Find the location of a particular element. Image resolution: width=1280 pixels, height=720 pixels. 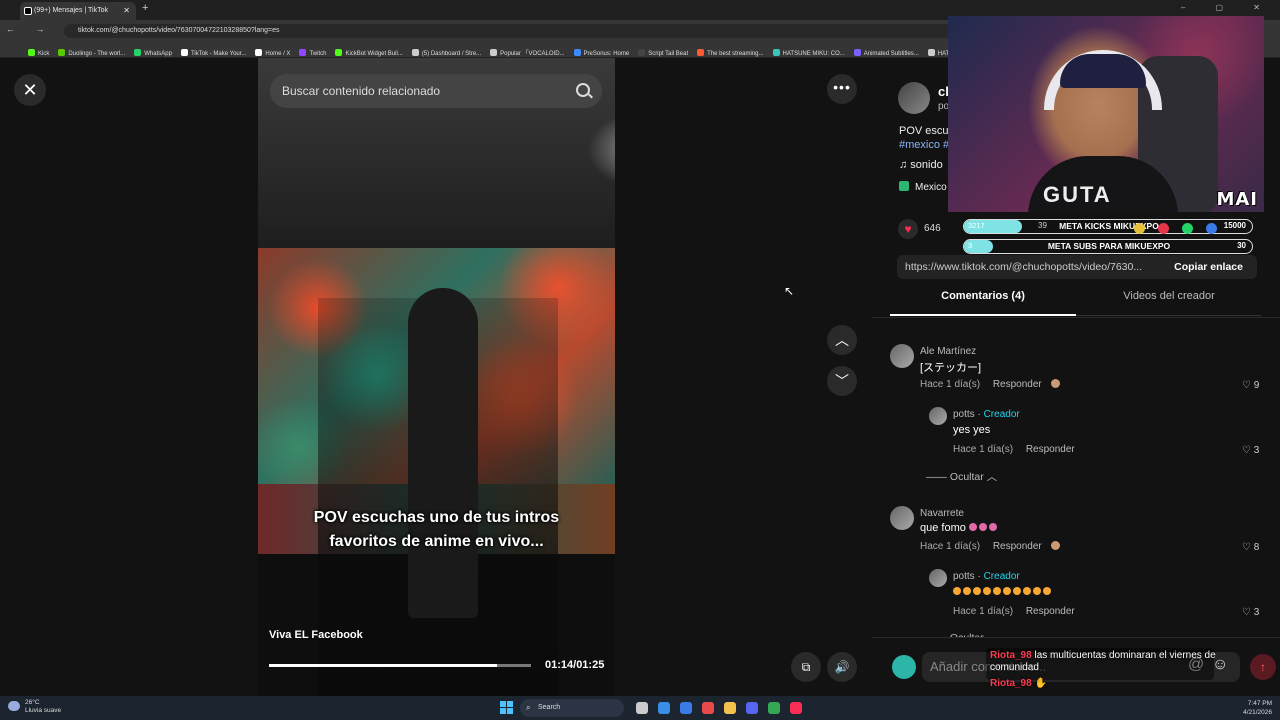

comment-meta: Hace 1 día(s) Responder is located at coordinates (990, 384).